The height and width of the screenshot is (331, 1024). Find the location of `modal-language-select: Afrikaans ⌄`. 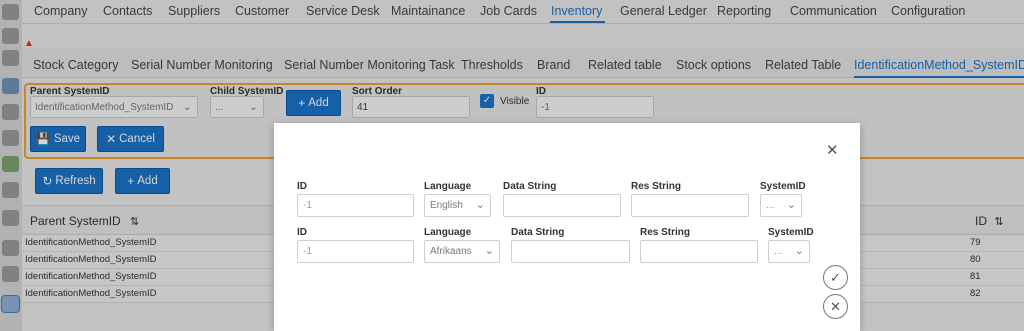

modal-language-select: Afrikaans ⌄ is located at coordinates (462, 251).